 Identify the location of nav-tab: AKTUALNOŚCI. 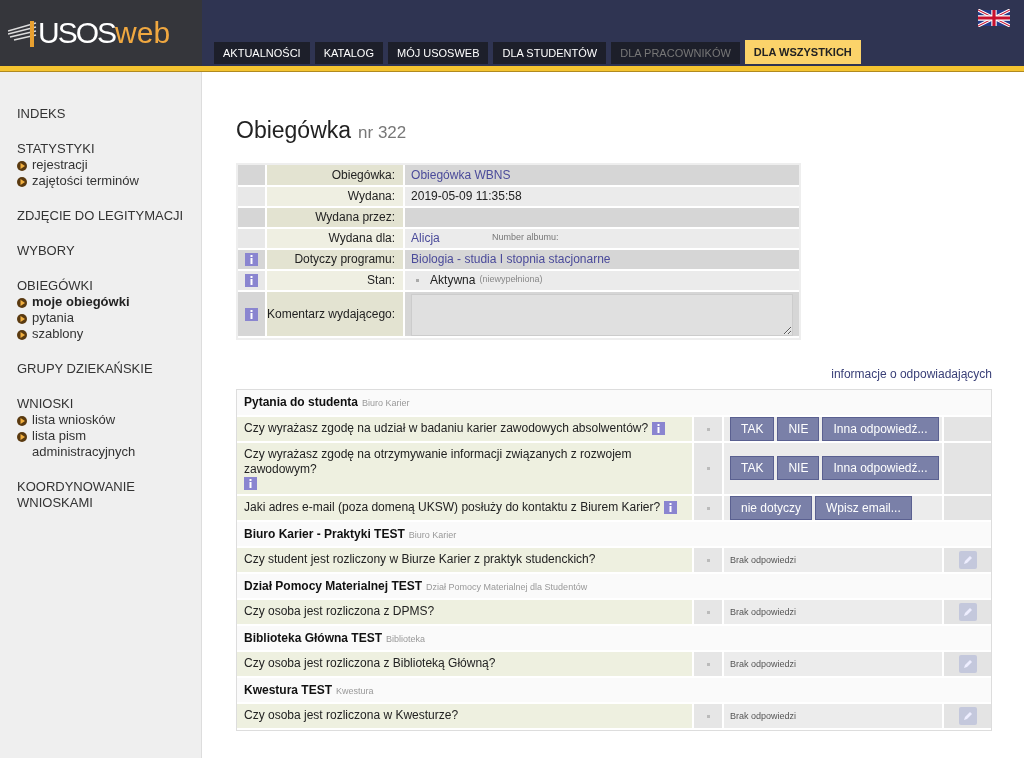
(262, 53).